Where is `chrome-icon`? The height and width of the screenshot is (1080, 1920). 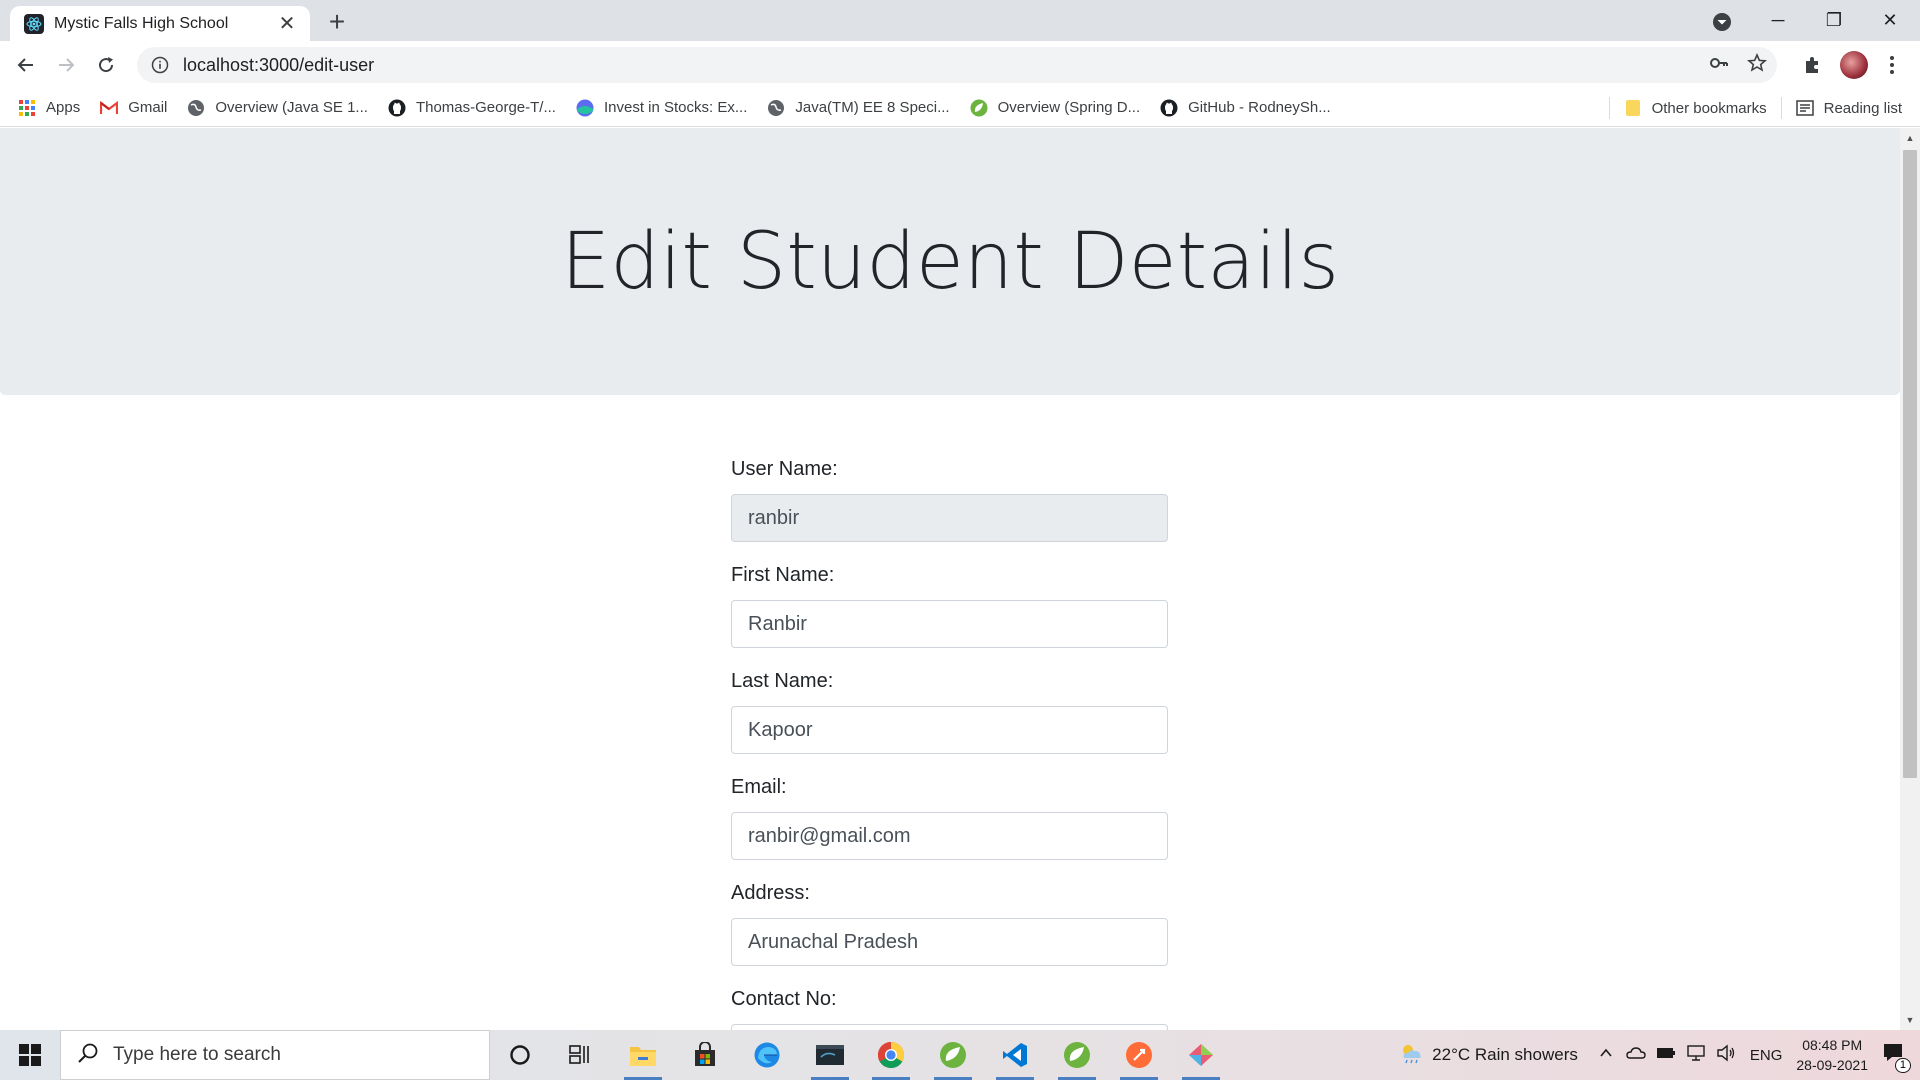 chrome-icon is located at coordinates (891, 1055).